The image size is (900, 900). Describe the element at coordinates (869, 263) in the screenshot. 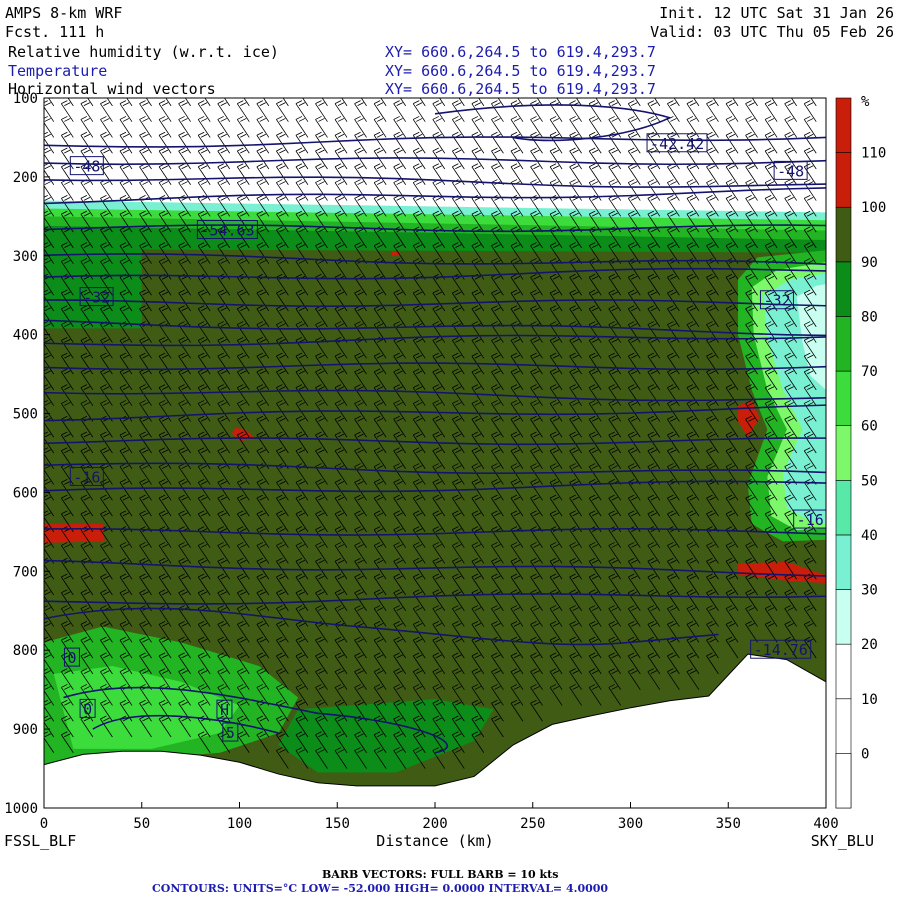

I see `colorbar-tick-label: 90` at that location.